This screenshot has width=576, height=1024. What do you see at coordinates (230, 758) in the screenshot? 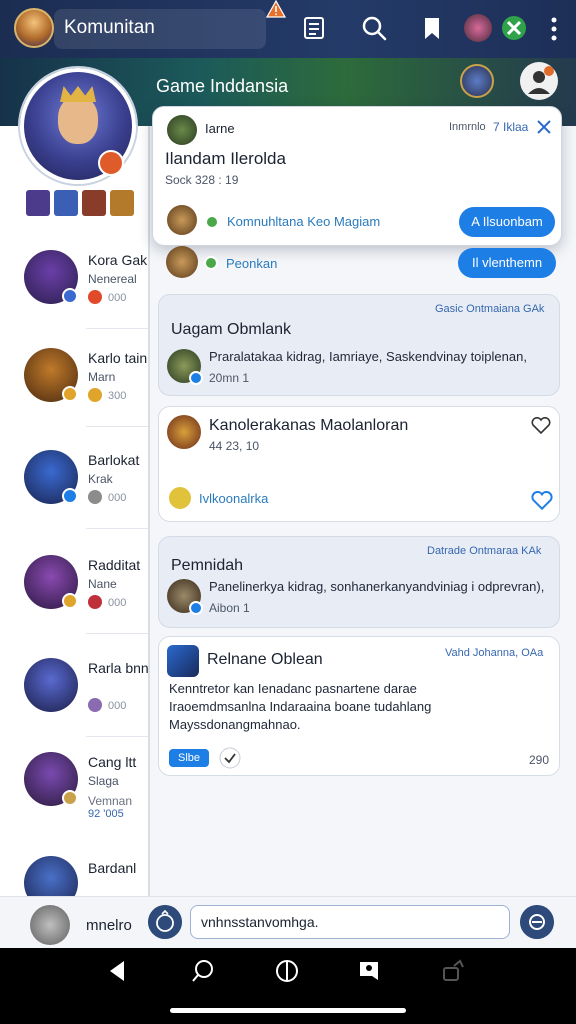
I see `react-icon` at bounding box center [230, 758].